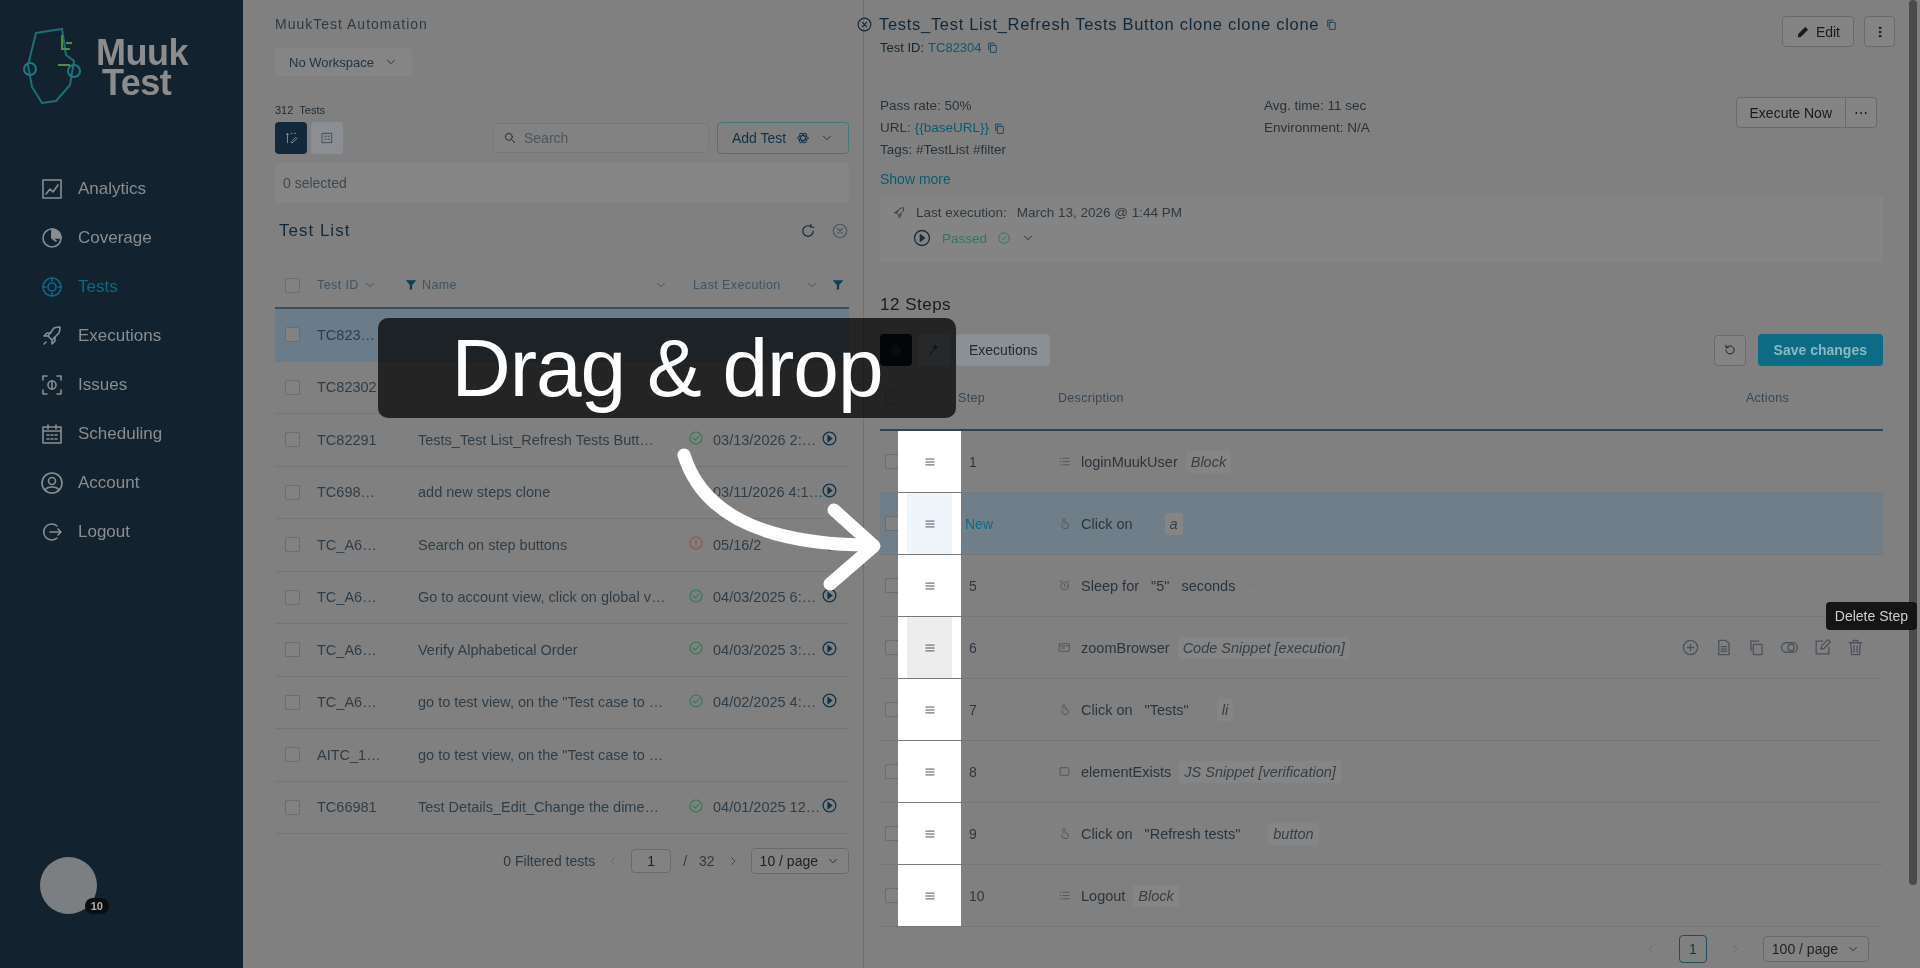  I want to click on notification-badge: 10, so click(96, 906).